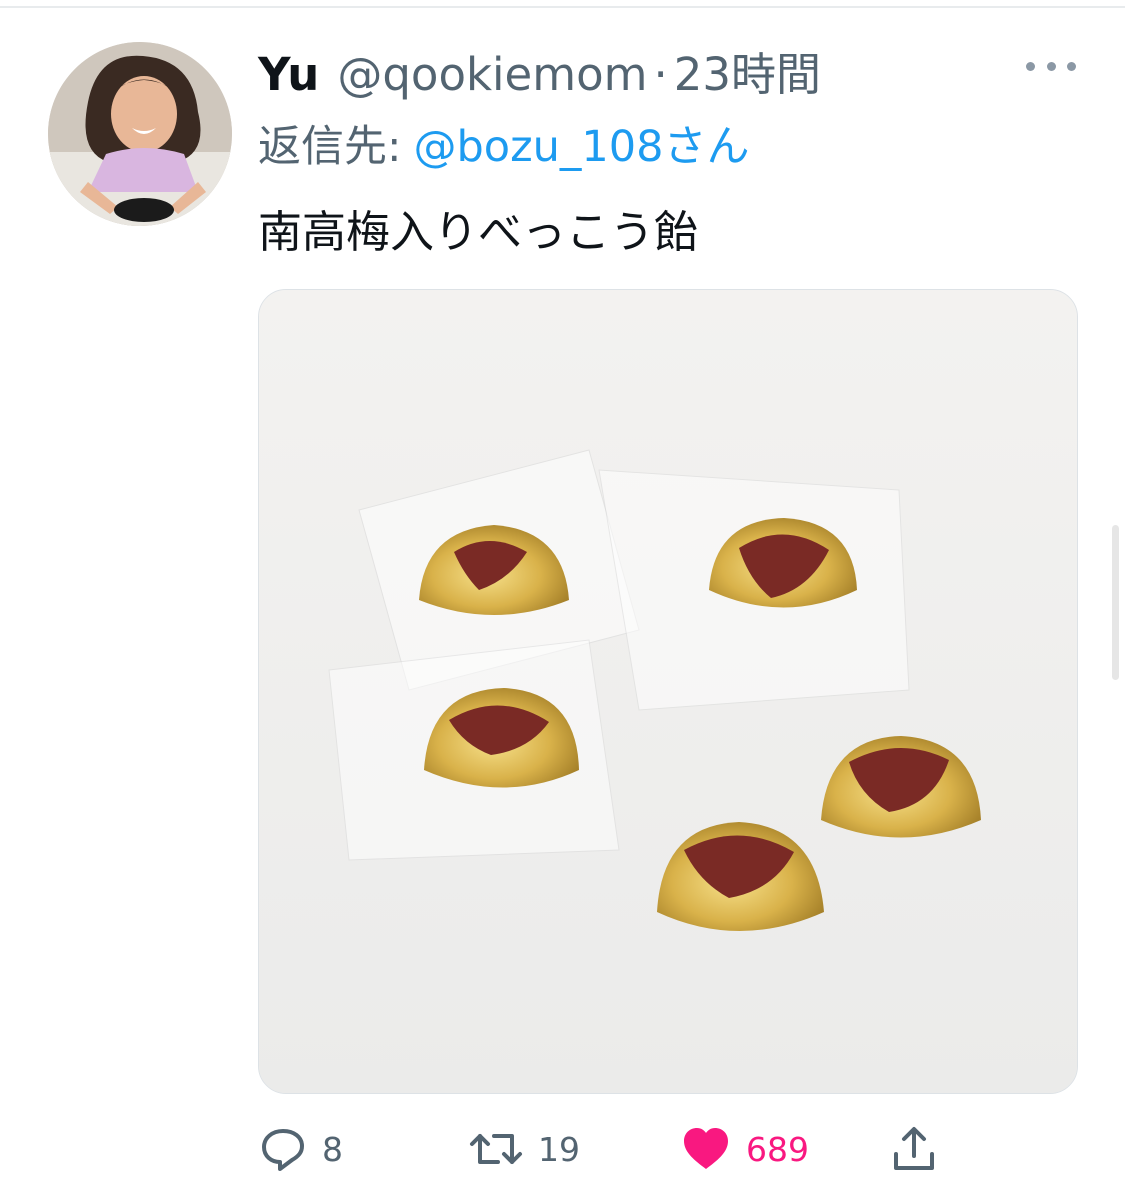 The height and width of the screenshot is (1199, 1125). What do you see at coordinates (524, 1149) in the screenshot?
I see `retweet-button: 19` at bounding box center [524, 1149].